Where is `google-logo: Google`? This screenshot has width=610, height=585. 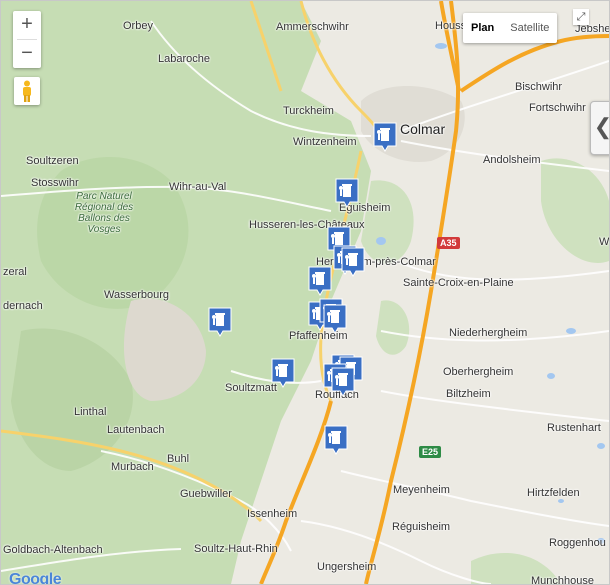 google-logo: Google is located at coordinates (35, 578).